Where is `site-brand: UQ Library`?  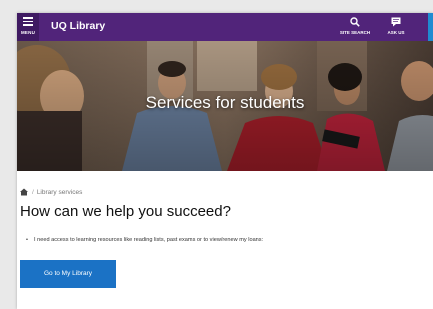 site-brand: UQ Library is located at coordinates (78, 26).